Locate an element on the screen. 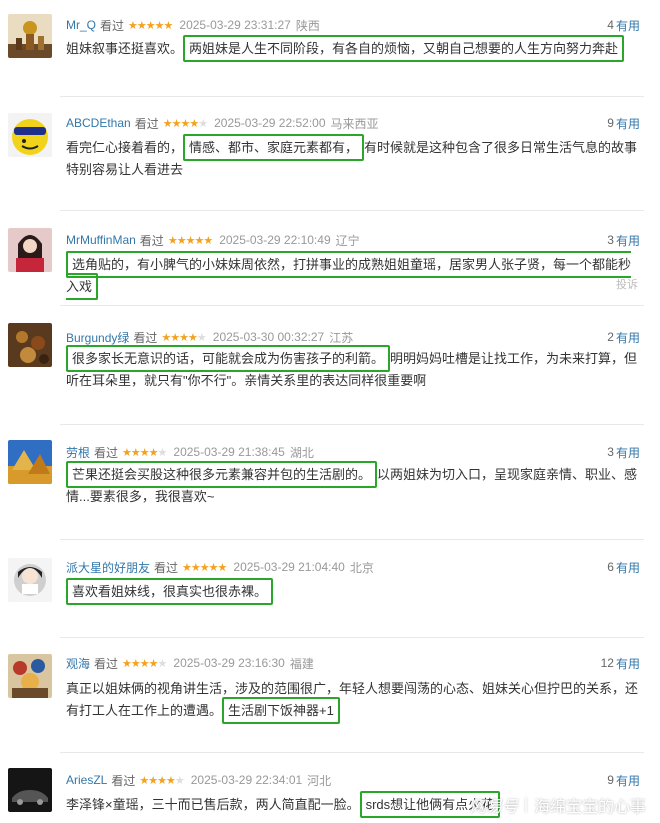 The height and width of the screenshot is (823, 660). comment-location: 湖北 is located at coordinates (301, 452).